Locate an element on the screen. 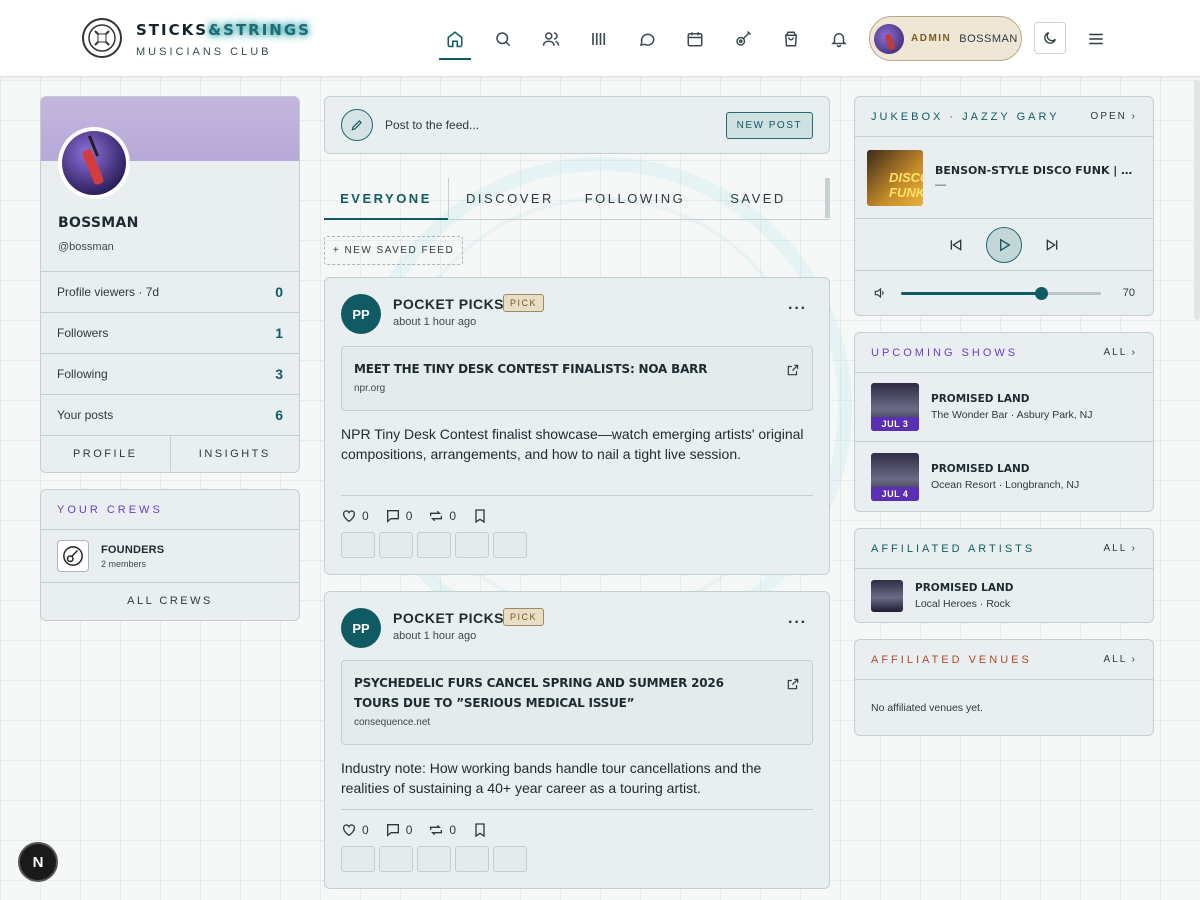  tab-following: FOLLOWING is located at coordinates (635, 198).